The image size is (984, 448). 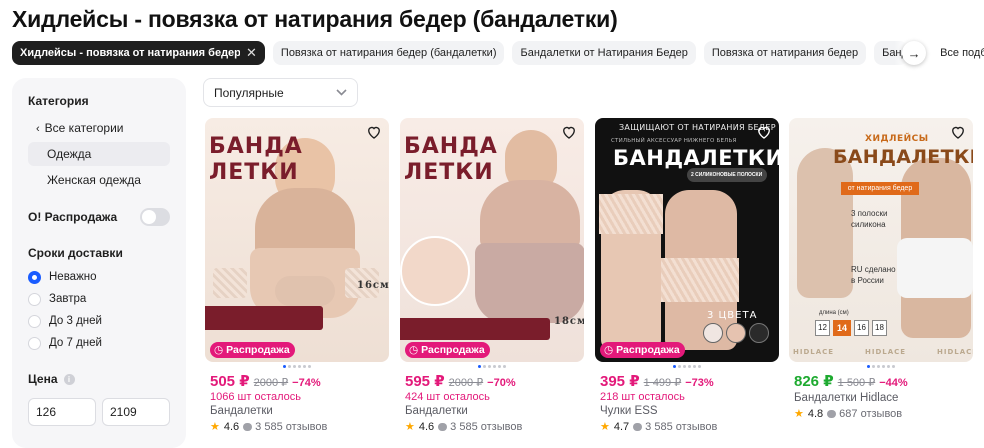 What do you see at coordinates (264, 318) in the screenshot?
I see `size-table-graphic` at bounding box center [264, 318].